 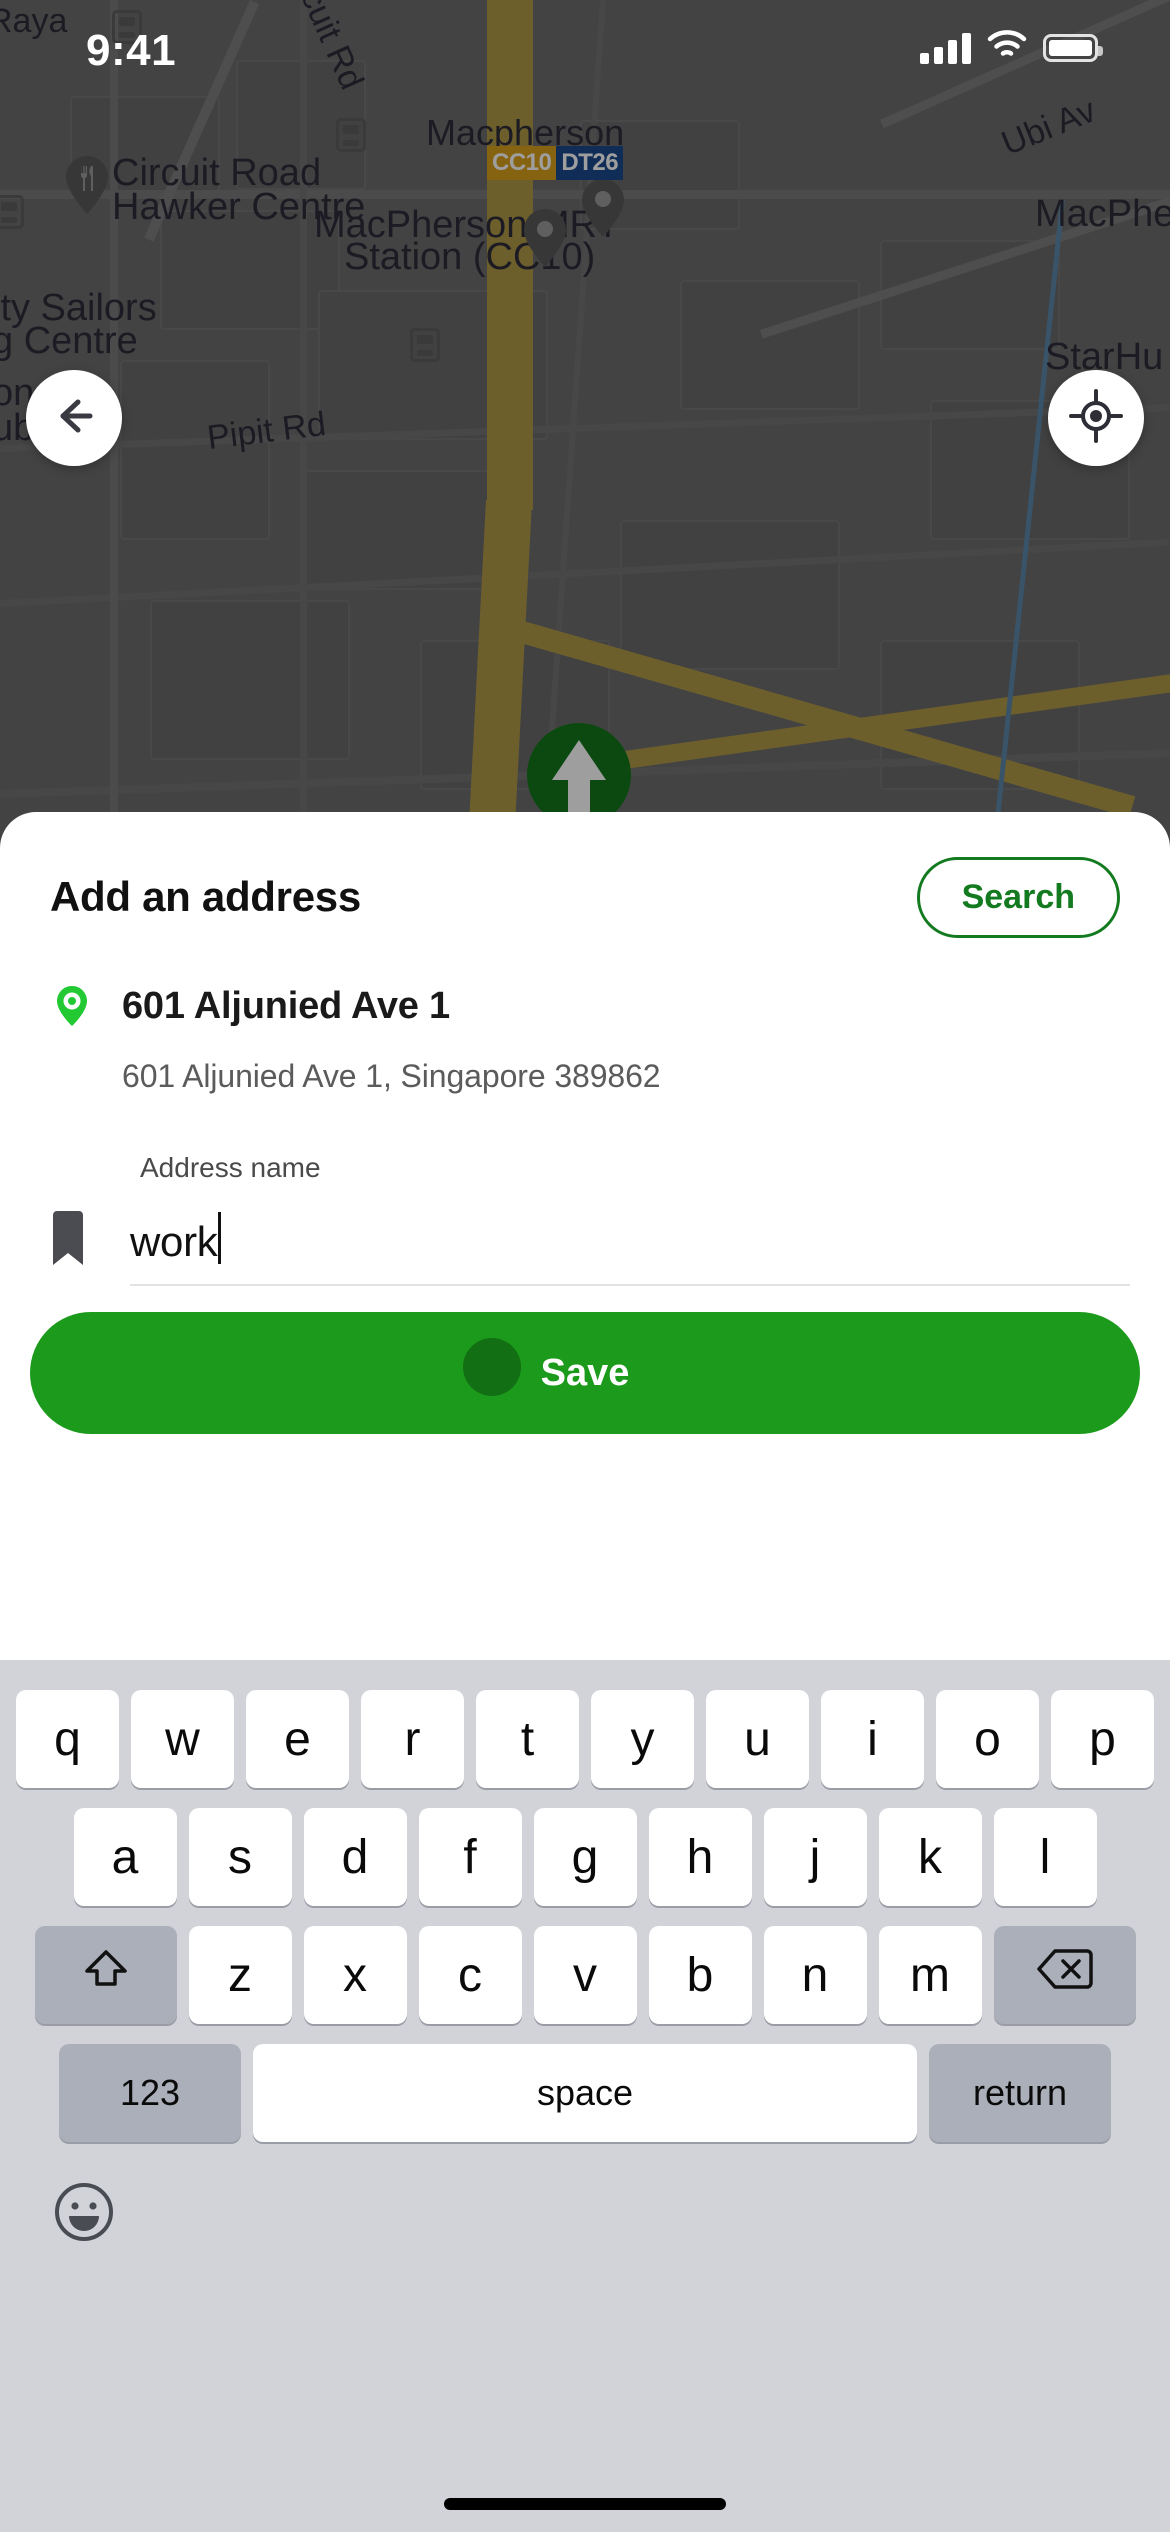 What do you see at coordinates (1018, 897) in the screenshot?
I see `search-button: Search` at bounding box center [1018, 897].